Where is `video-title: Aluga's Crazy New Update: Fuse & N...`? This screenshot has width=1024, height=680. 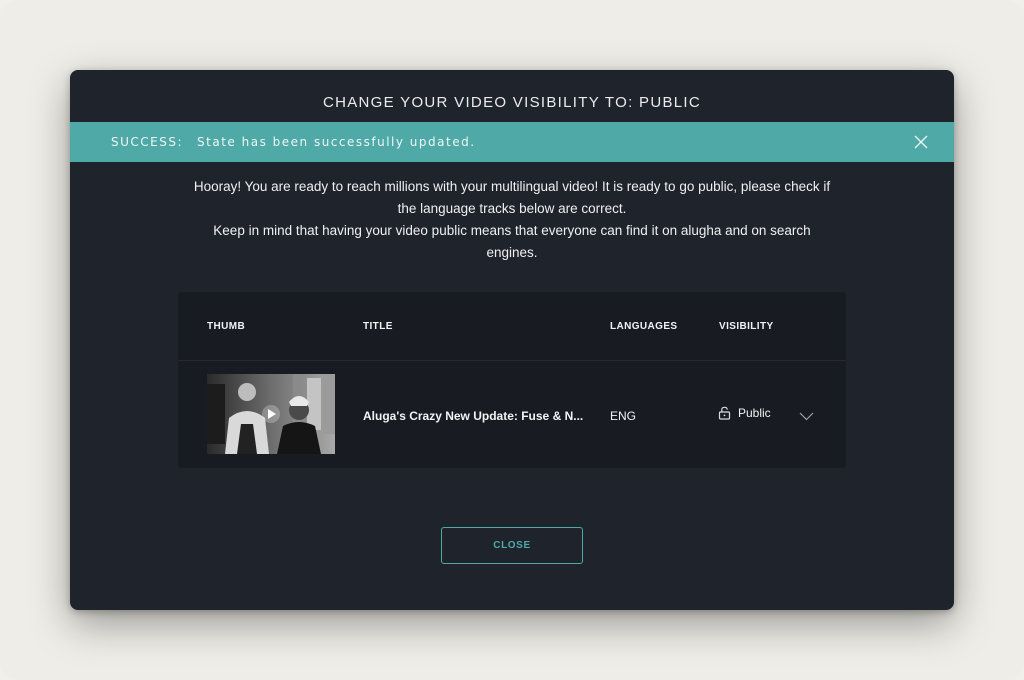 video-title: Aluga's Crazy New Update: Fuse & N... is located at coordinates (473, 416).